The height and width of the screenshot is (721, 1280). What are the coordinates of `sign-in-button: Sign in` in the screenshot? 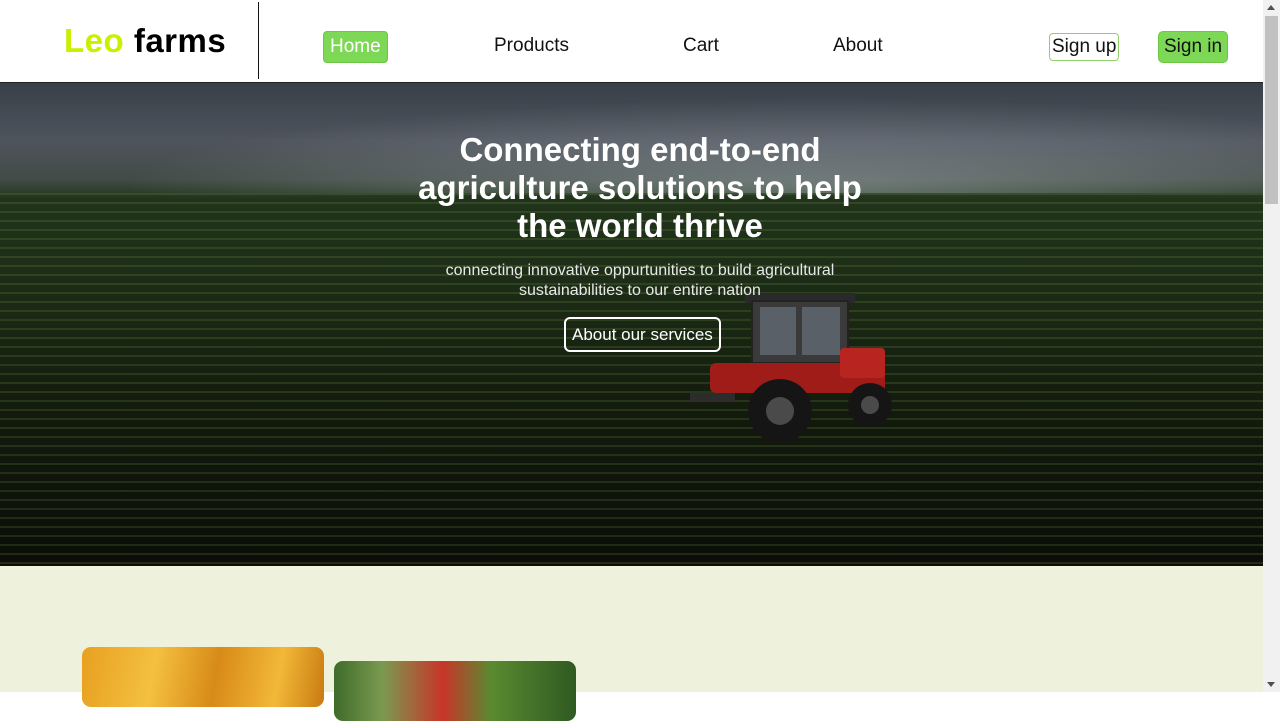 It's located at (1193, 47).